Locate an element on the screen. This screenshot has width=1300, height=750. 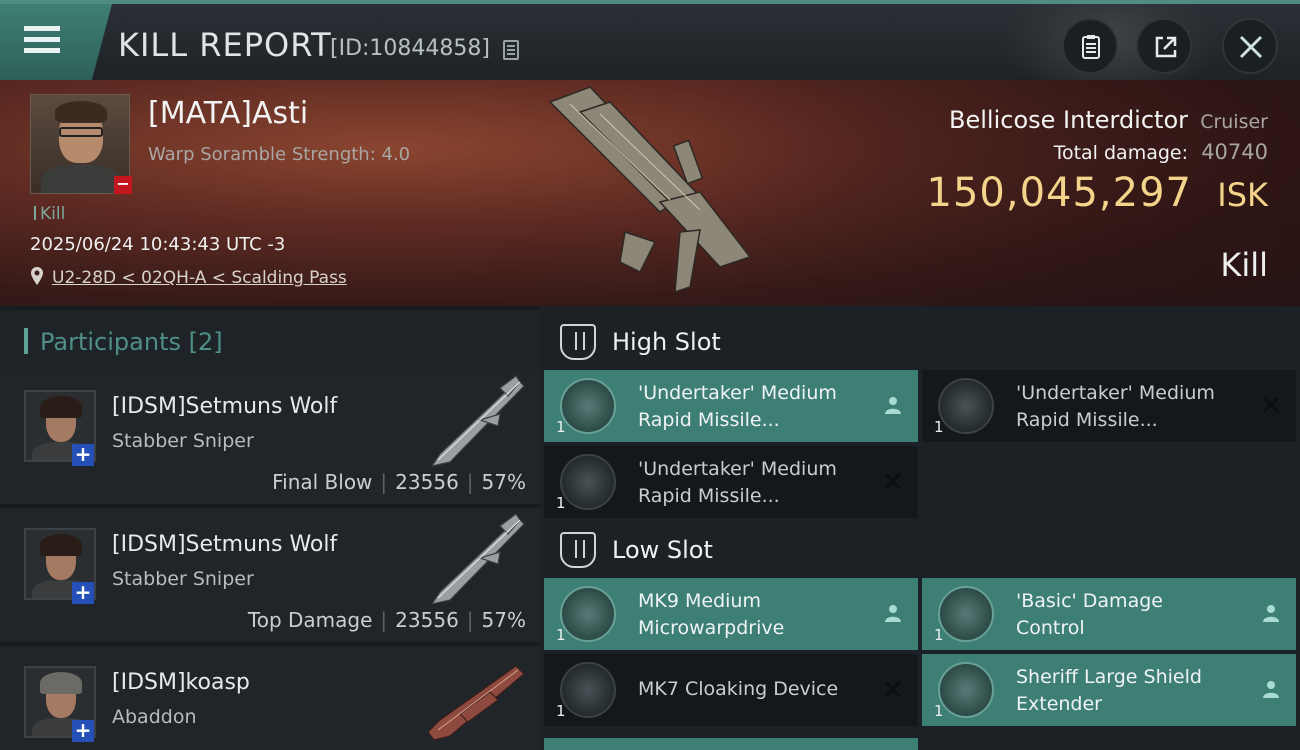
module-name: Sheriff Large Shield Extender is located at coordinates (1109, 690).